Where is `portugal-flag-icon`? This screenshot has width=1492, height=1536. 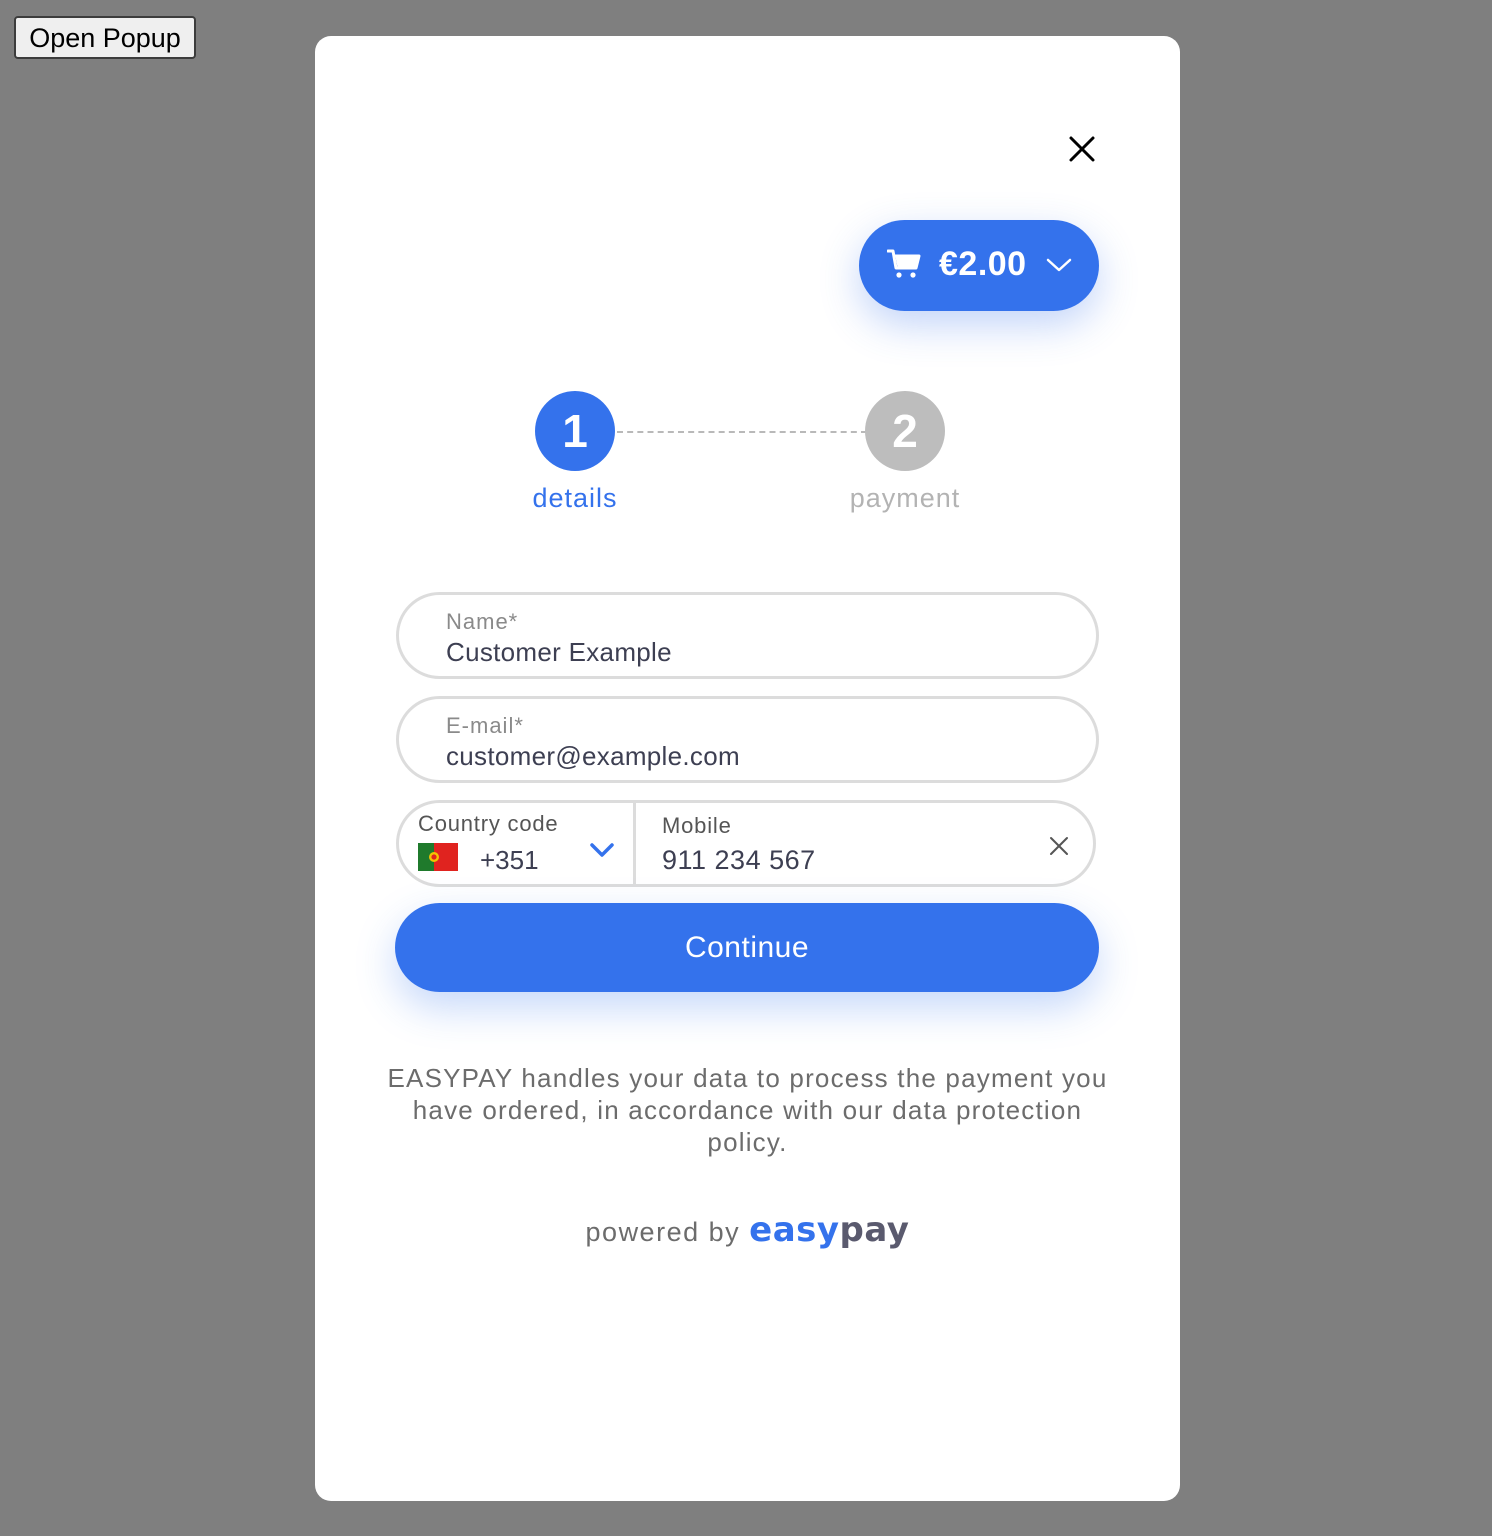
portugal-flag-icon is located at coordinates (438, 857).